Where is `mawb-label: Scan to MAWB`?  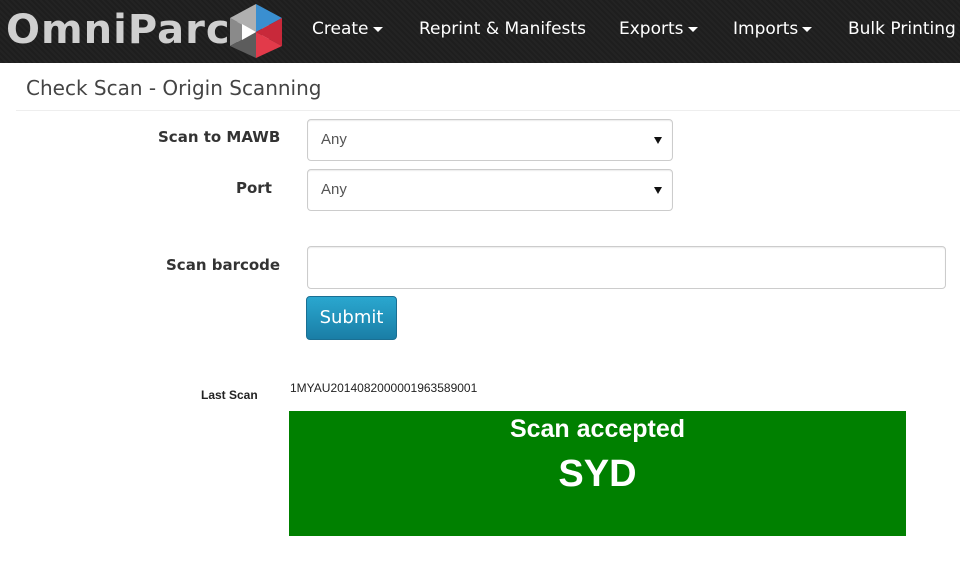
mawb-label: Scan to MAWB is located at coordinates (219, 137).